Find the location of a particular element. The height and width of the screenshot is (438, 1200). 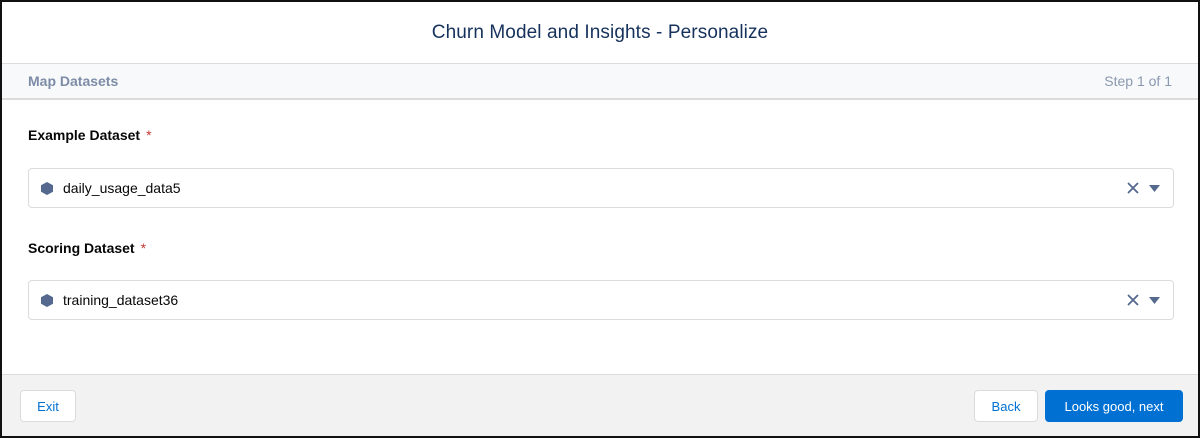

example-dataset-combobox: daily_usage_data5 is located at coordinates (601, 188).